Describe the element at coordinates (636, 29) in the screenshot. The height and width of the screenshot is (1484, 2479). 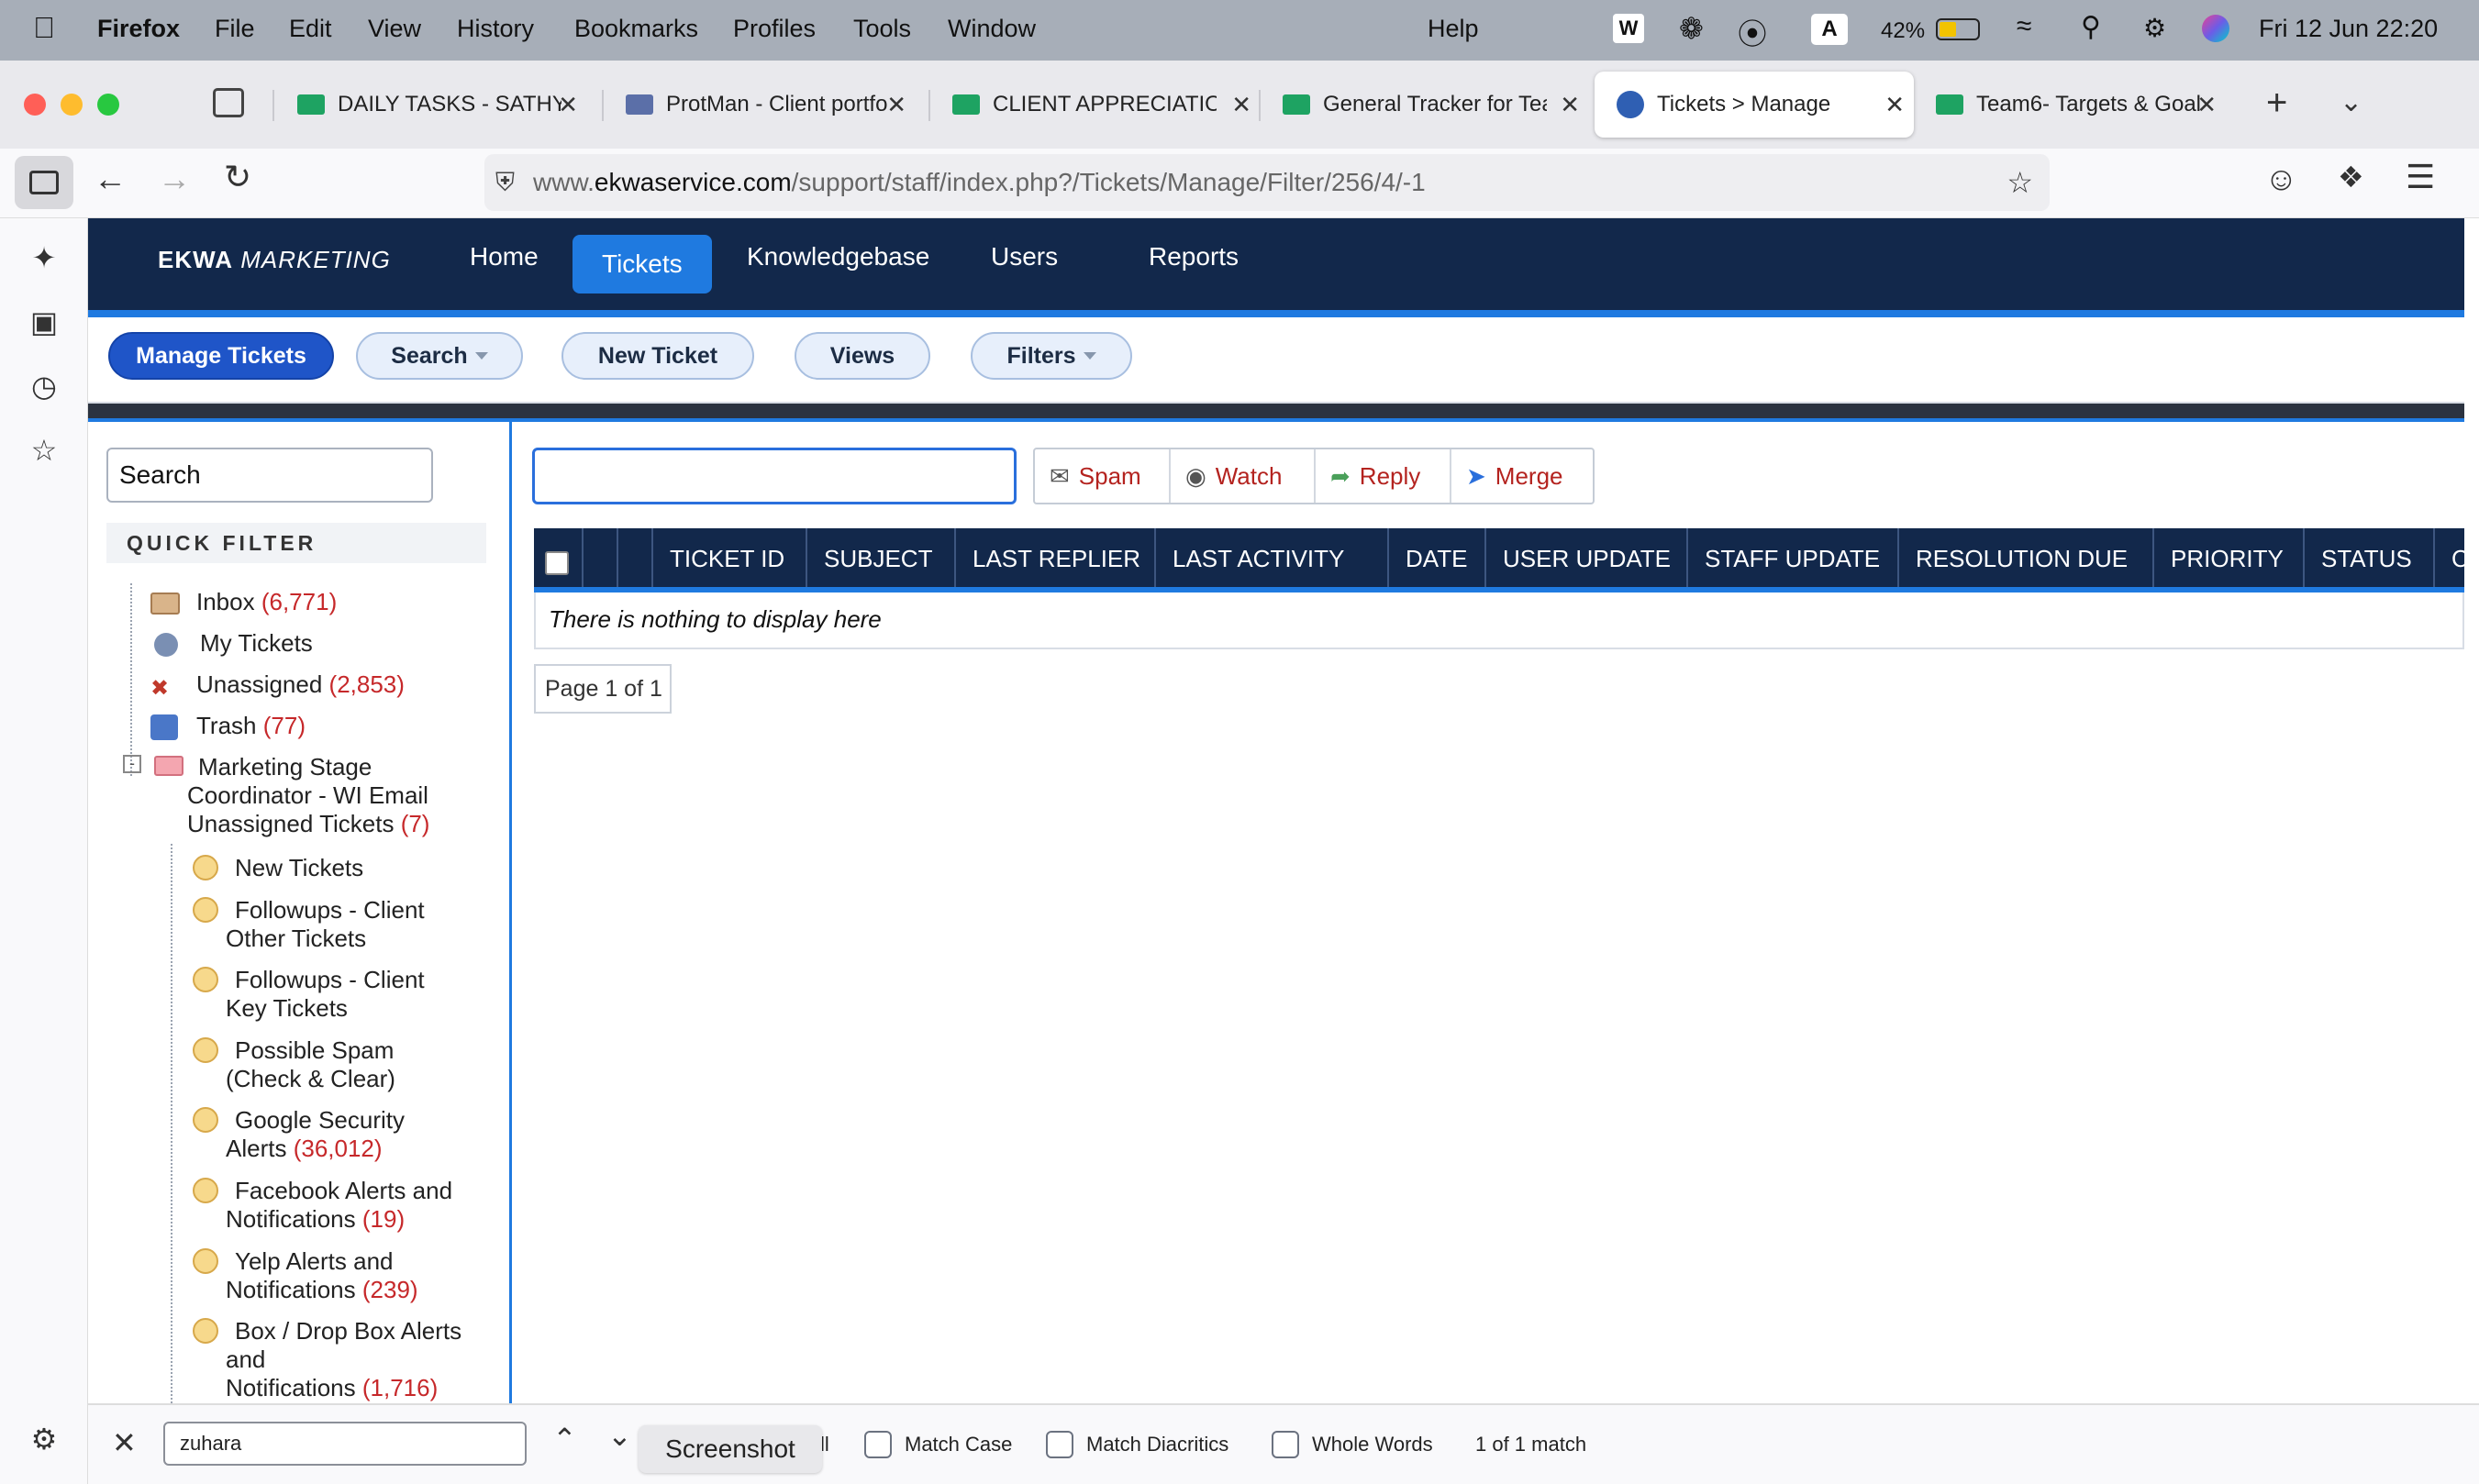
I see `menu-bookmarks: Bookmarks` at that location.